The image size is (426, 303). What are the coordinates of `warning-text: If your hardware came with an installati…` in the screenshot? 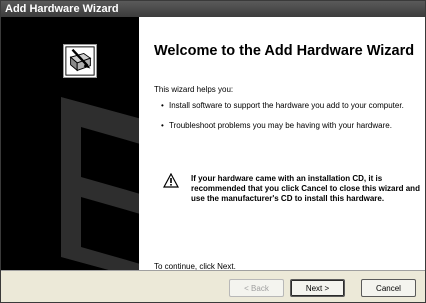 It's located at (305, 188).